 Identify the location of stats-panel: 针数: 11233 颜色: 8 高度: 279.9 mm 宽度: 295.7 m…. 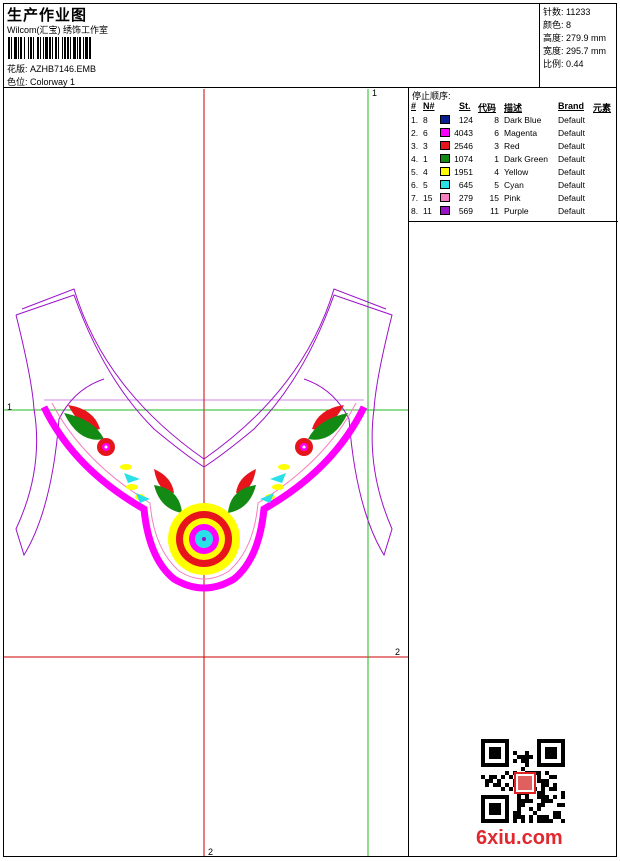
(578, 45).